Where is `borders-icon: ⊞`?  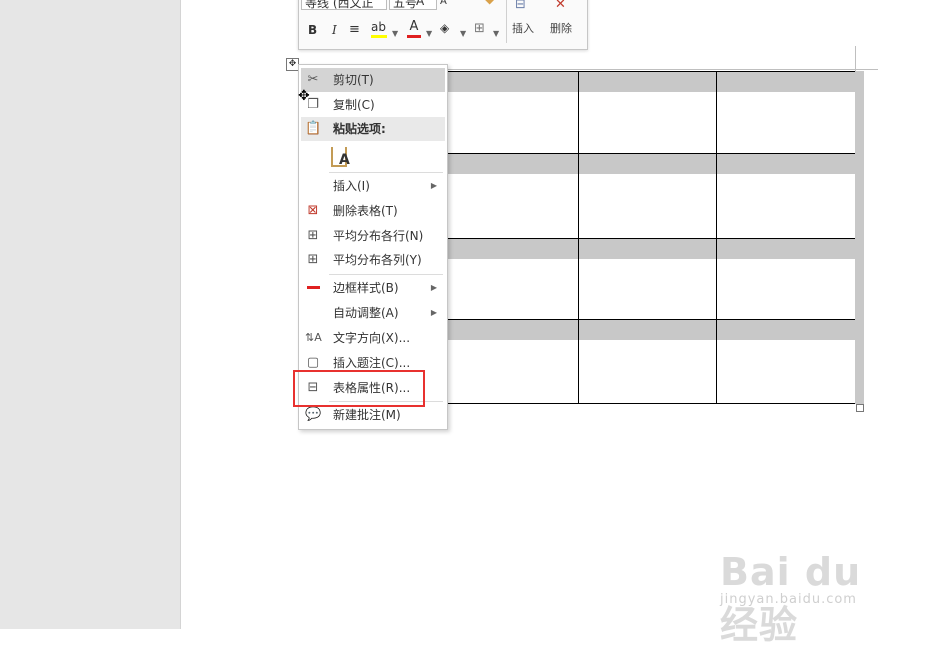
borders-icon: ⊞ is located at coordinates (479, 29).